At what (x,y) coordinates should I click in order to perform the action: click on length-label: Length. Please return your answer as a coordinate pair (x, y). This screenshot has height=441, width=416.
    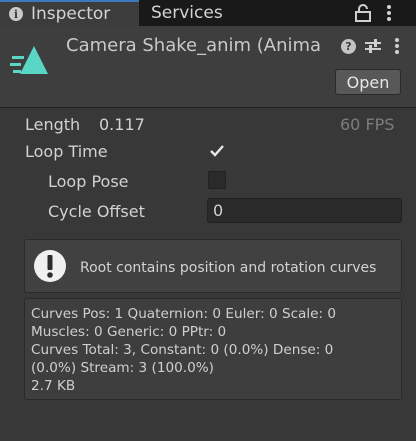
    Looking at the image, I should click on (53, 124).